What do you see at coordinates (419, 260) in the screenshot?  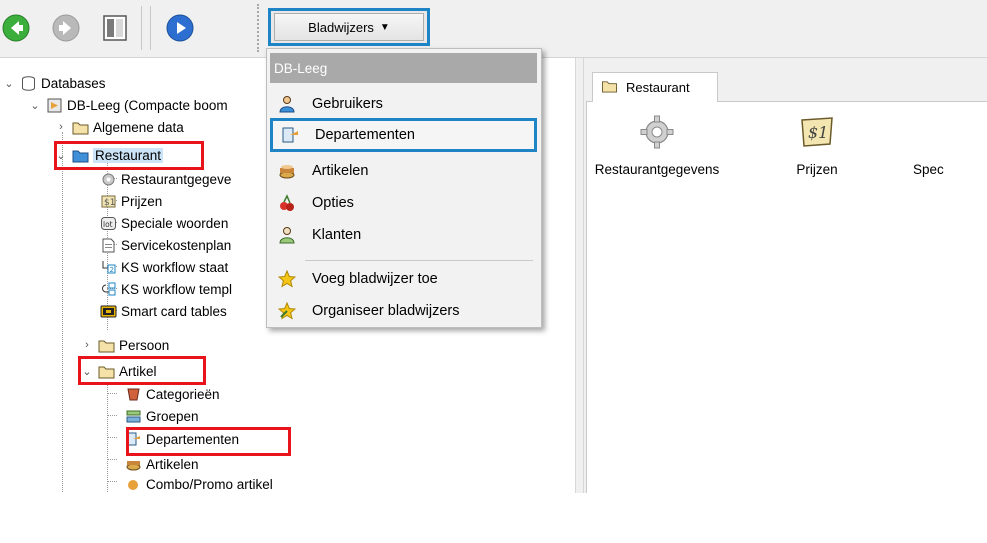 I see `menu-separator` at bounding box center [419, 260].